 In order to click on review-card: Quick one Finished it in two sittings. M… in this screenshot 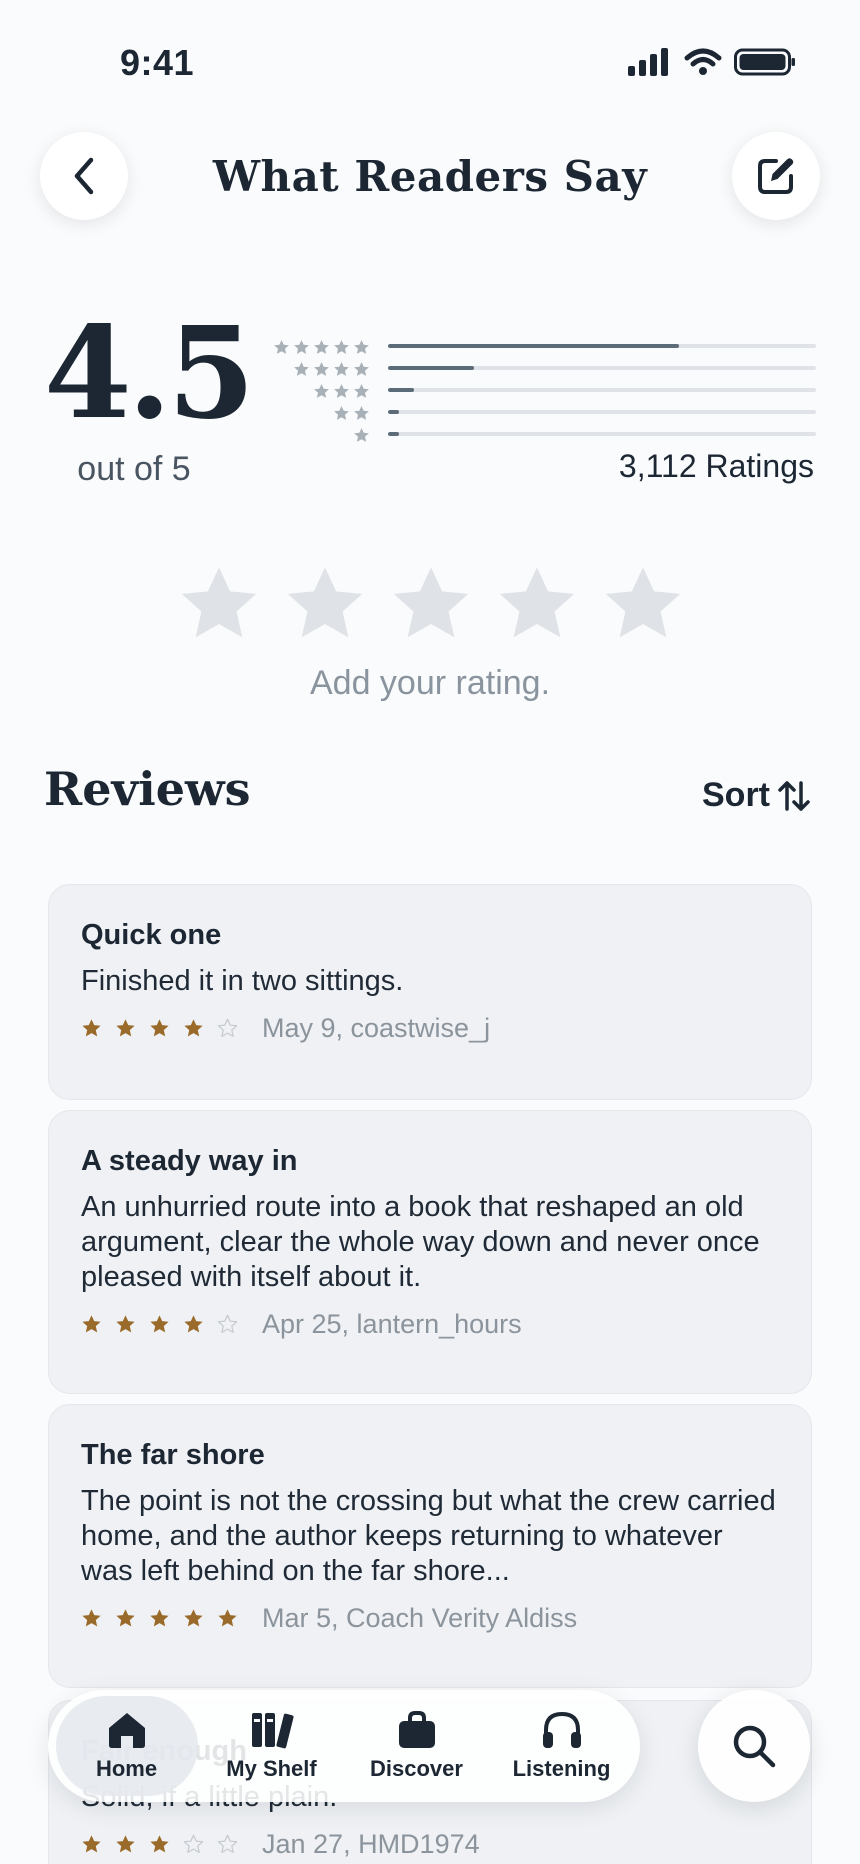, I will do `click(430, 992)`.